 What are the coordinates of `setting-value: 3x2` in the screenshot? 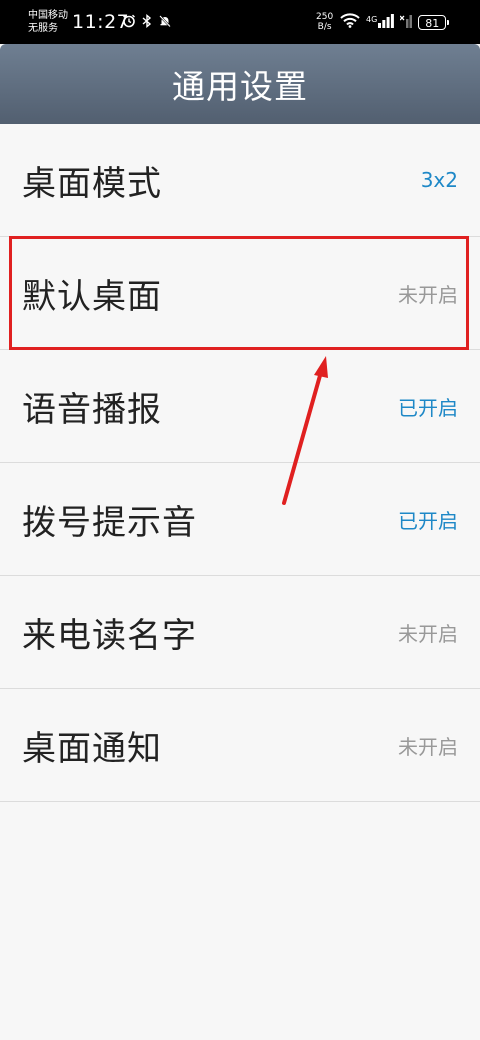 It's located at (439, 180).